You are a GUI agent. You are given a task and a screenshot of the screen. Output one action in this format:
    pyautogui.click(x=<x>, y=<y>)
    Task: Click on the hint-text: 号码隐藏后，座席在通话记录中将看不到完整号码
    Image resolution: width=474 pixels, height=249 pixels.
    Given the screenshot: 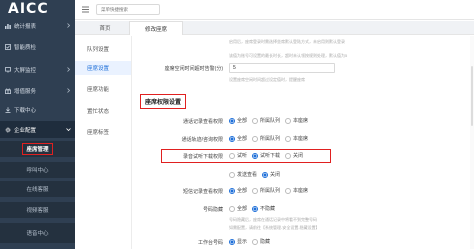 What is the action you would take?
    pyautogui.click(x=273, y=219)
    